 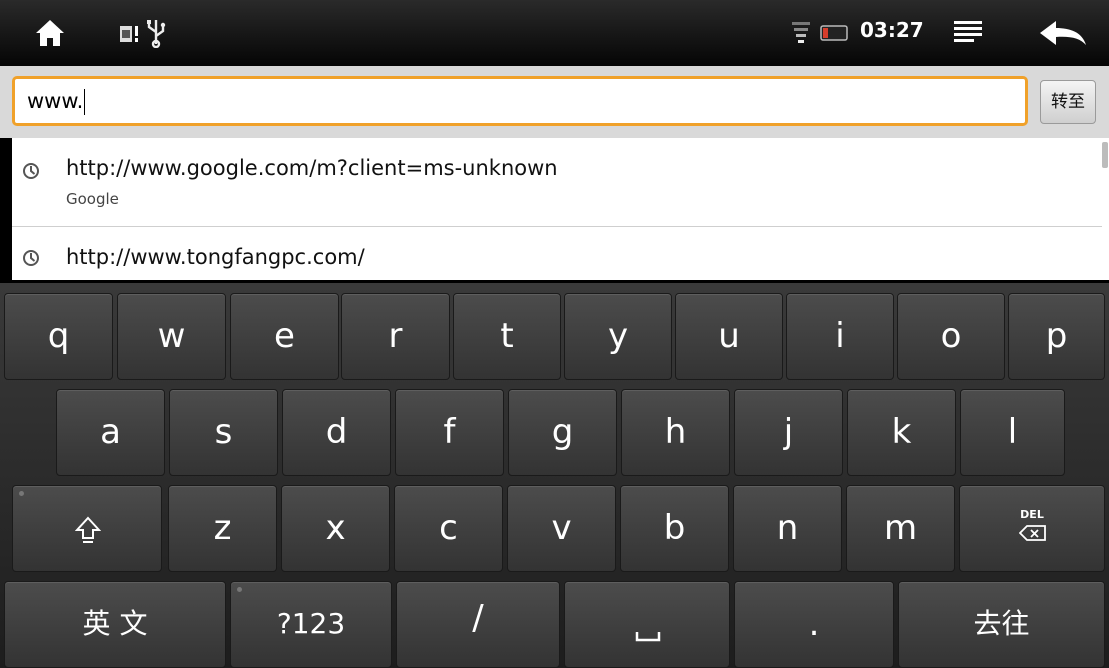 I want to click on key-label: u, so click(x=729, y=336).